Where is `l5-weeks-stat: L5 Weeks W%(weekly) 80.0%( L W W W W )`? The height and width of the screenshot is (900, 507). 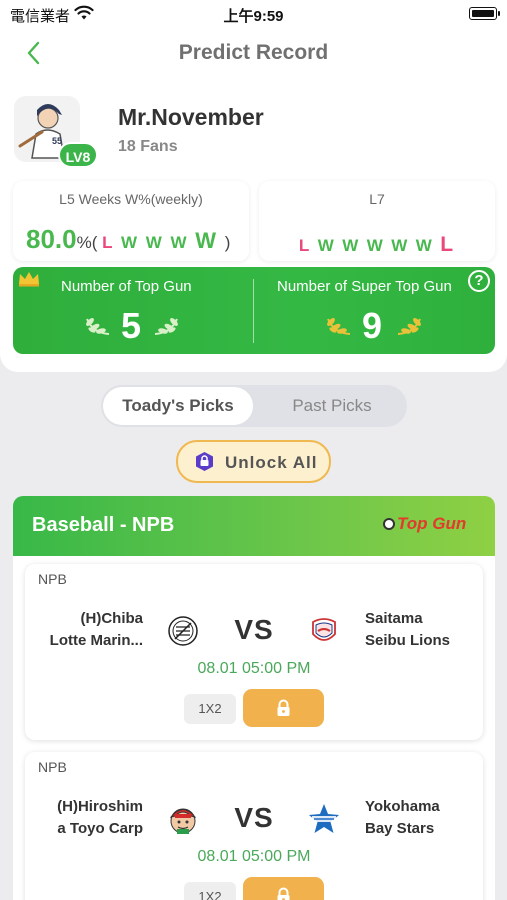
l5-weeks-stat: L5 Weeks W%(weekly) 80.0%( L W W W W ) is located at coordinates (131, 221).